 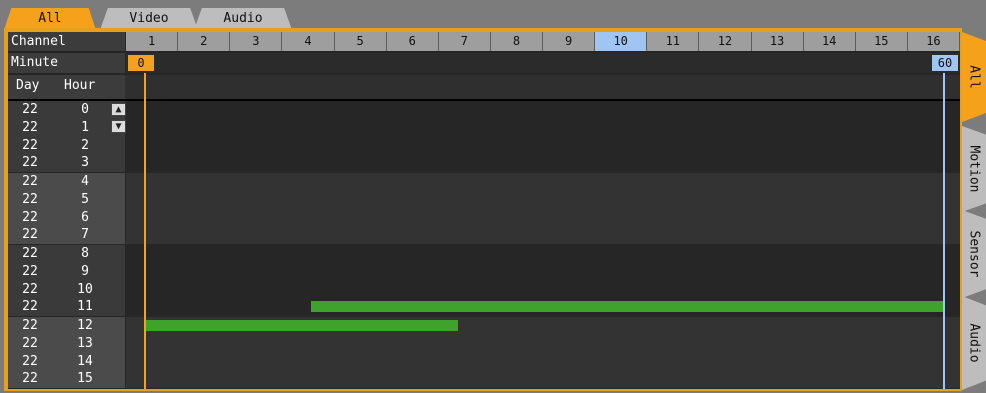 What do you see at coordinates (85, 379) in the screenshot?
I see `hour-value: 15` at bounding box center [85, 379].